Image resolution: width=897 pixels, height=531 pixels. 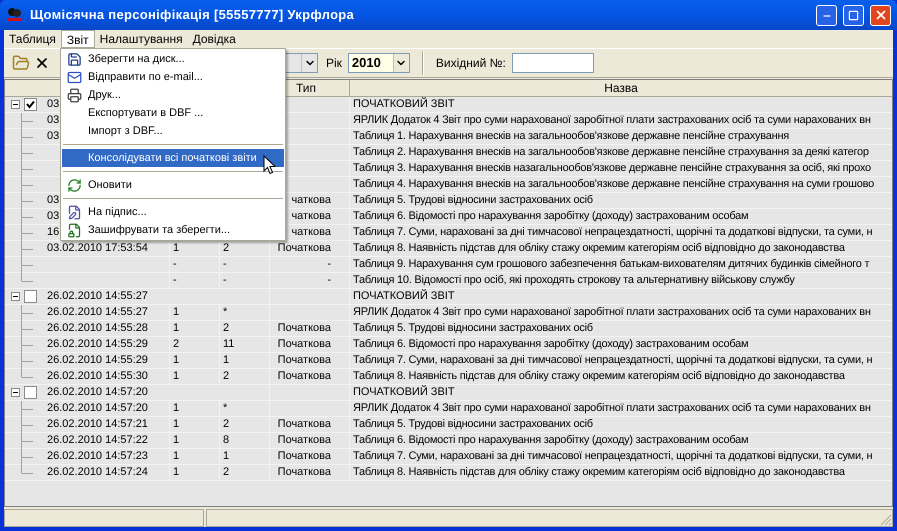 What do you see at coordinates (141, 39) in the screenshot?
I see `menu-bar-item: Налаштування` at bounding box center [141, 39].